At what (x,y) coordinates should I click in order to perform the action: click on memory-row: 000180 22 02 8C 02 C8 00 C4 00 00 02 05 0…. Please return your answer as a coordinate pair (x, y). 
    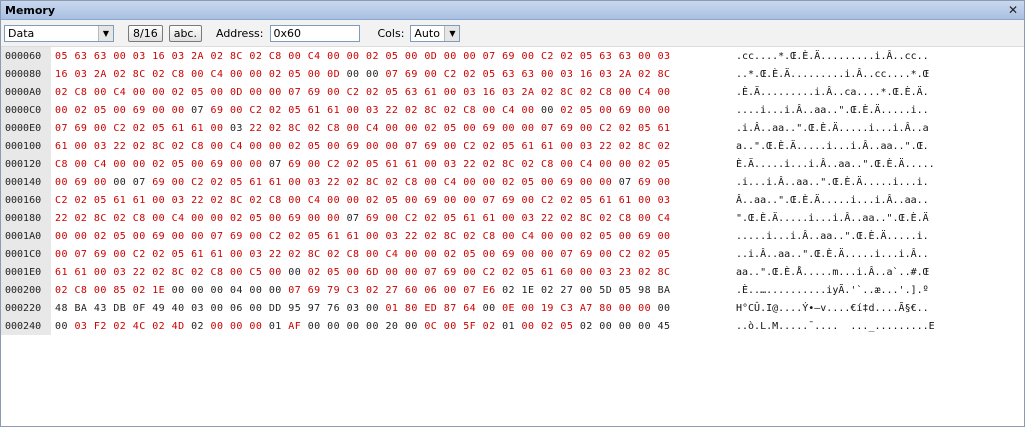
    Looking at the image, I should click on (465, 218).